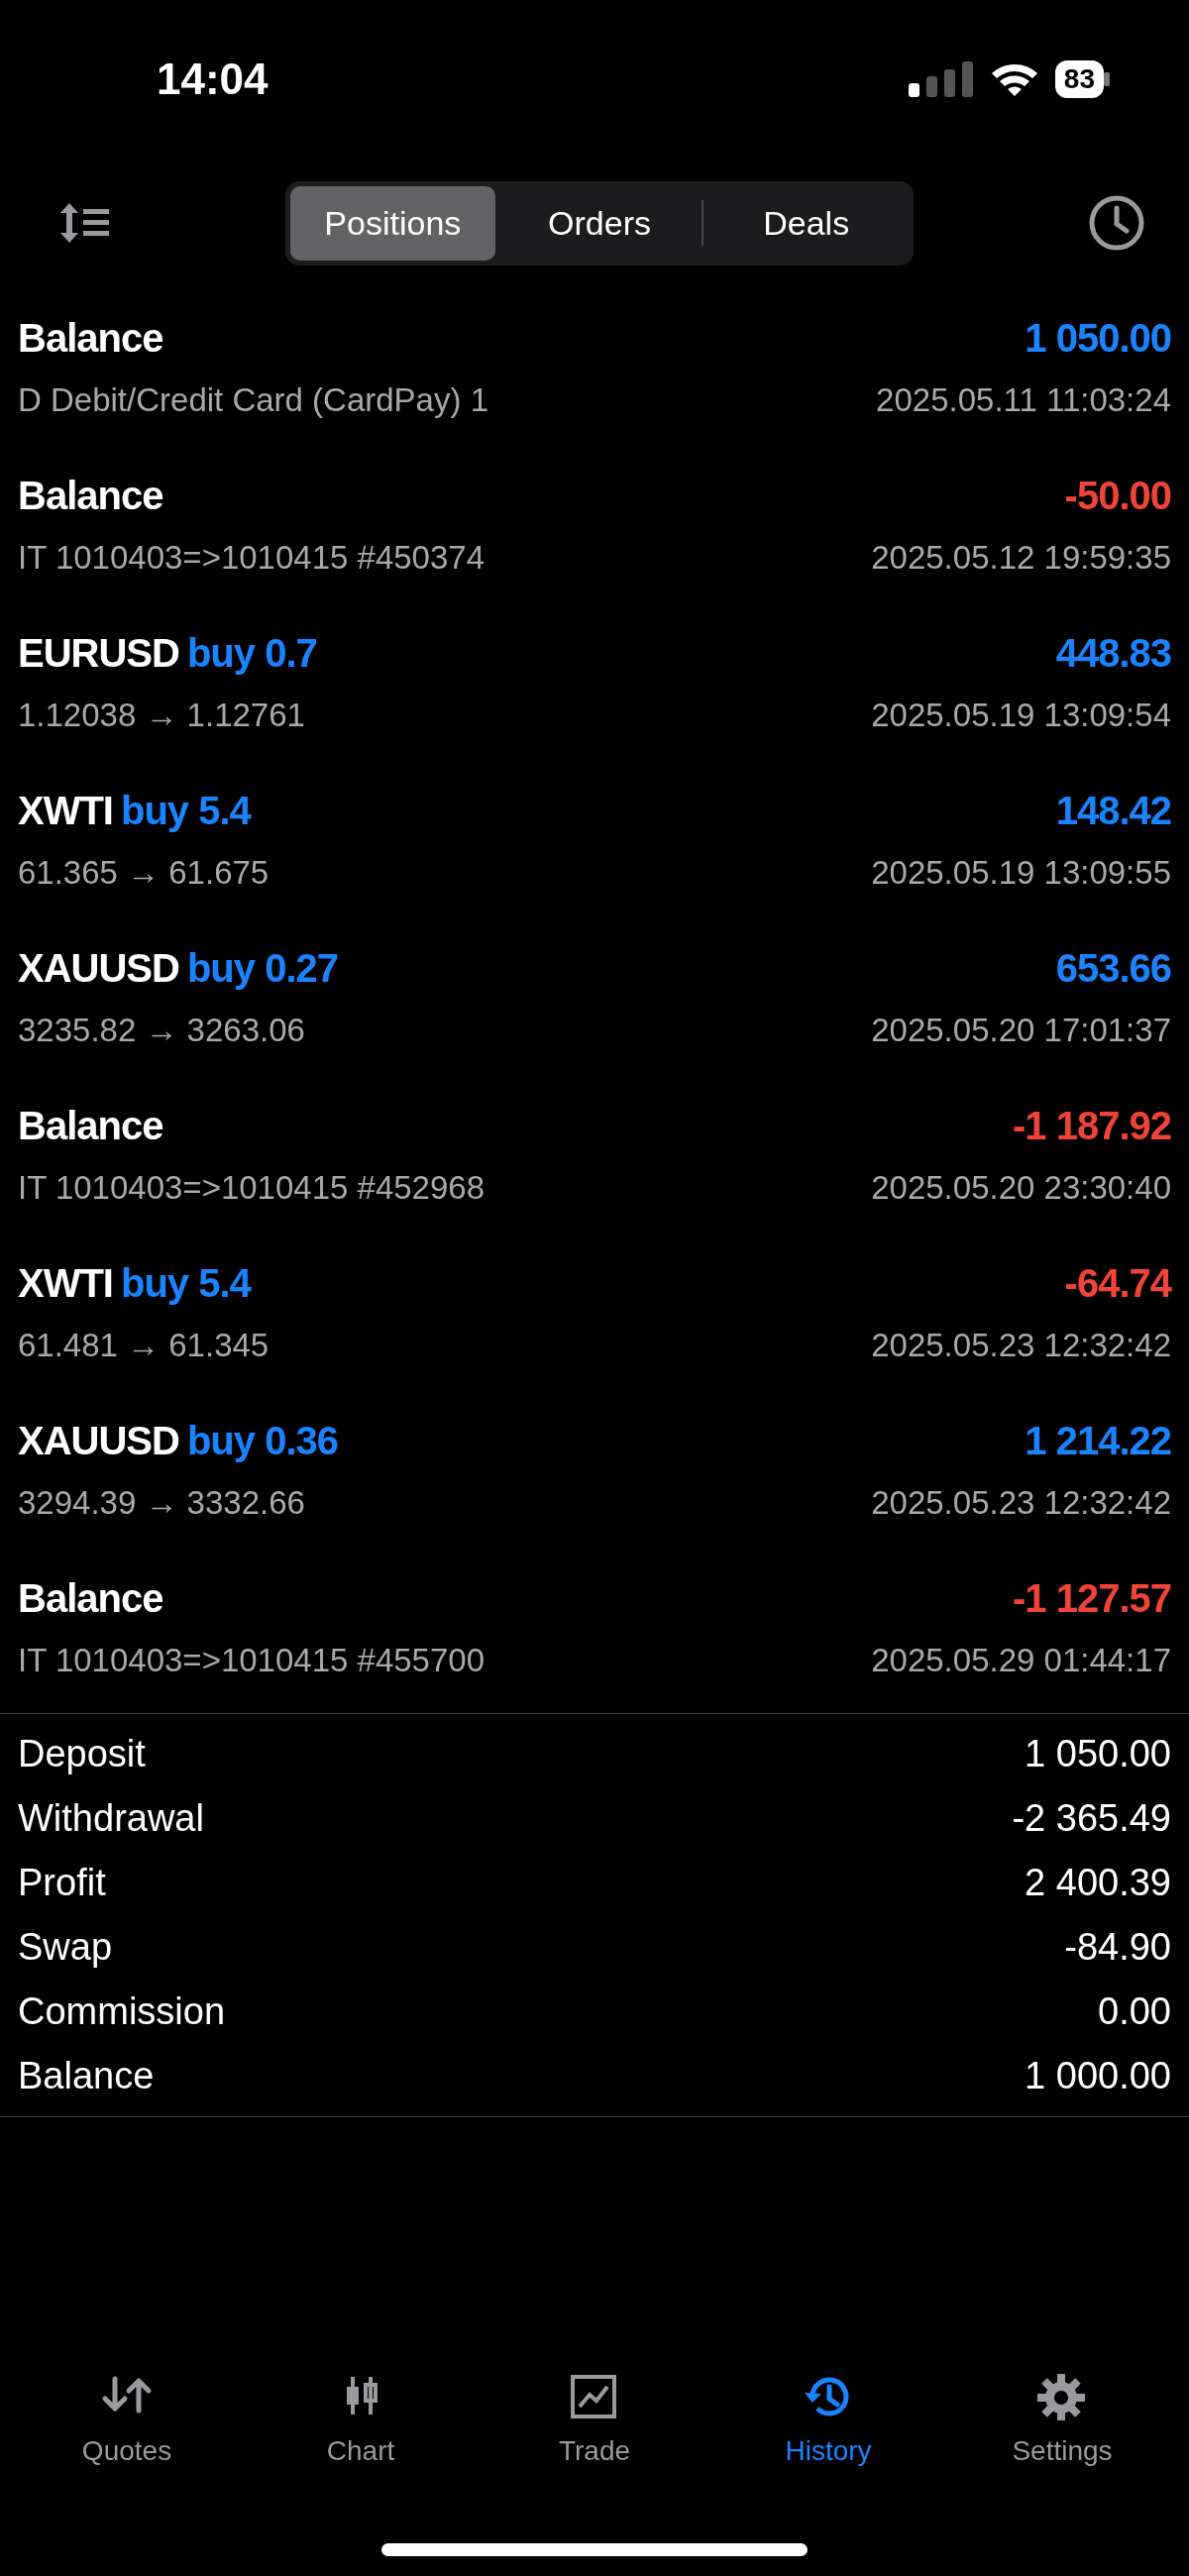 This screenshot has width=1189, height=2576. Describe the element at coordinates (1021, 557) in the screenshot. I see `entry-time: 2025.05.12 19:59:35` at that location.